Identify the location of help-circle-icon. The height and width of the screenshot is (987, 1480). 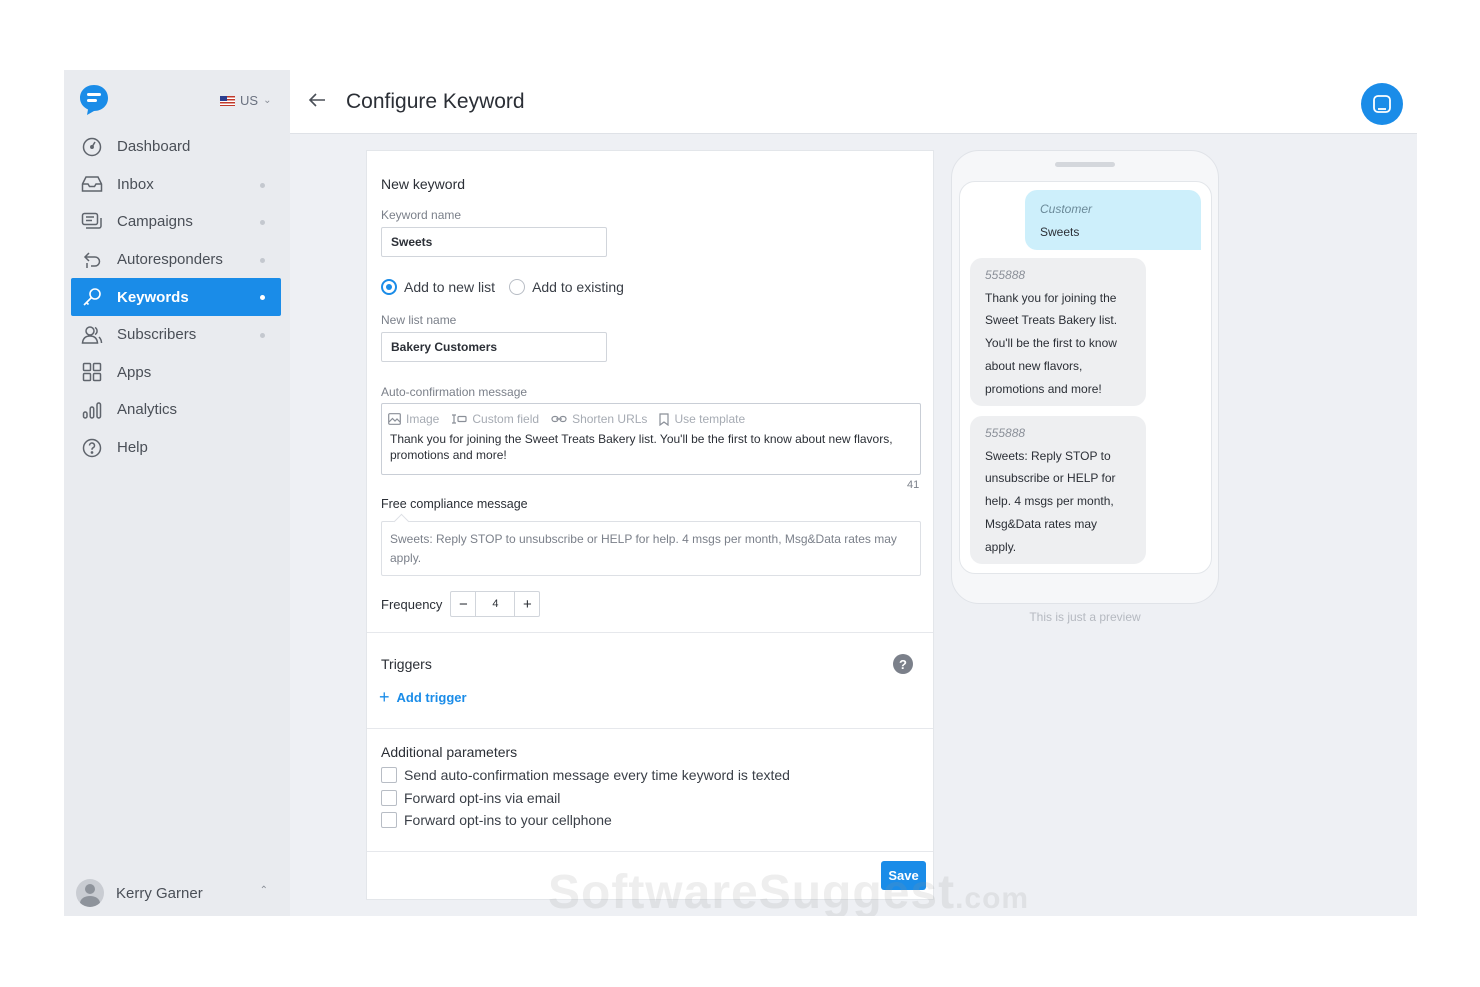
(92, 448).